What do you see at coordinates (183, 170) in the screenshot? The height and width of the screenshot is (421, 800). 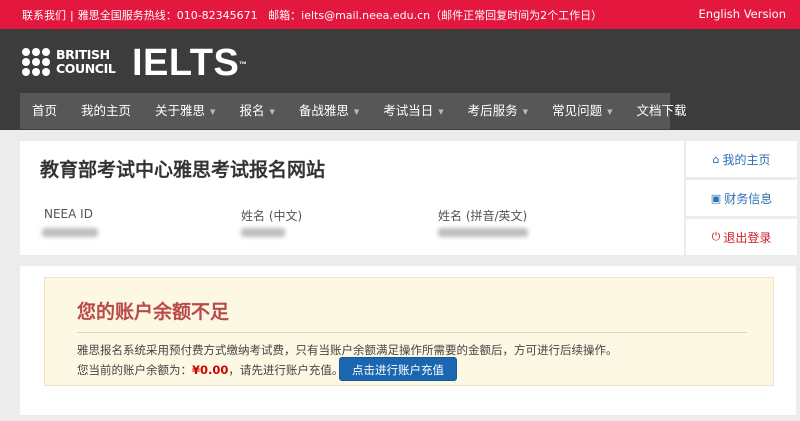 I see `page-title: 教育部考试中心雅思考试报名网站` at bounding box center [183, 170].